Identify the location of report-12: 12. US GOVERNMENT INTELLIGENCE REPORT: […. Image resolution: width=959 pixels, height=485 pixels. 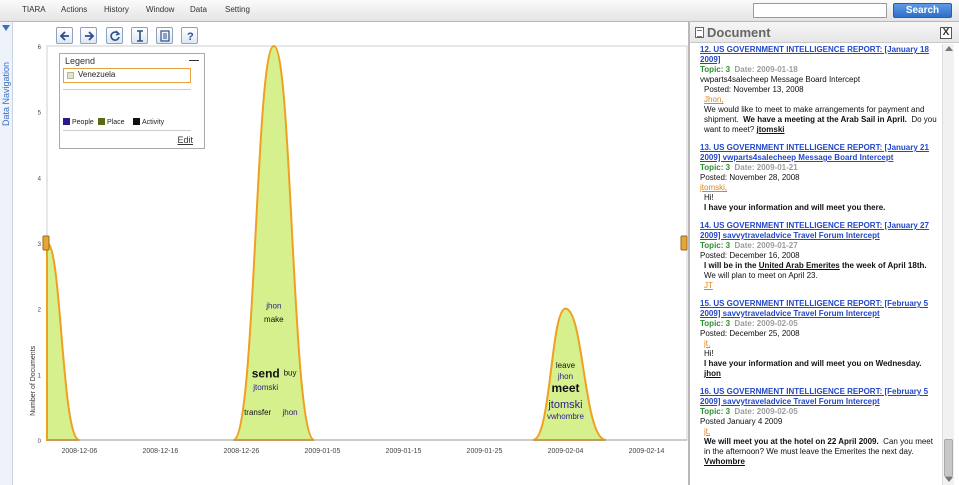
(819, 90).